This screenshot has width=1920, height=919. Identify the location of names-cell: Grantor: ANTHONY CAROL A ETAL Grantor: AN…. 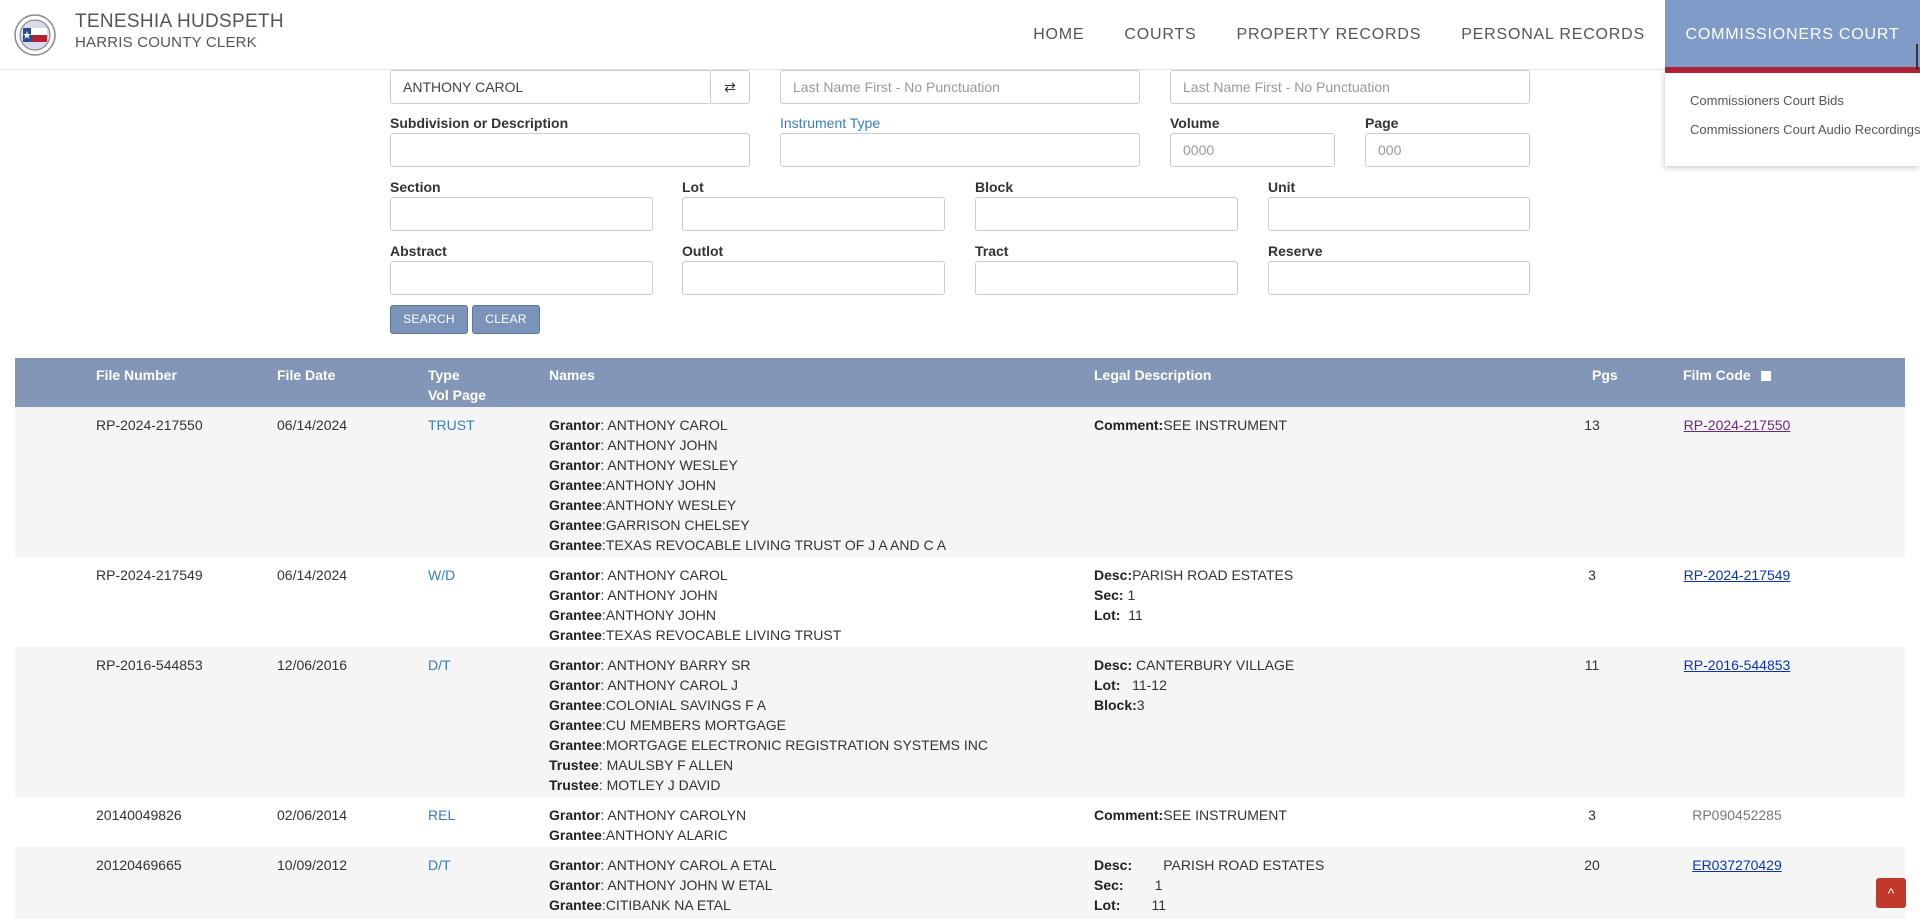
(787, 887).